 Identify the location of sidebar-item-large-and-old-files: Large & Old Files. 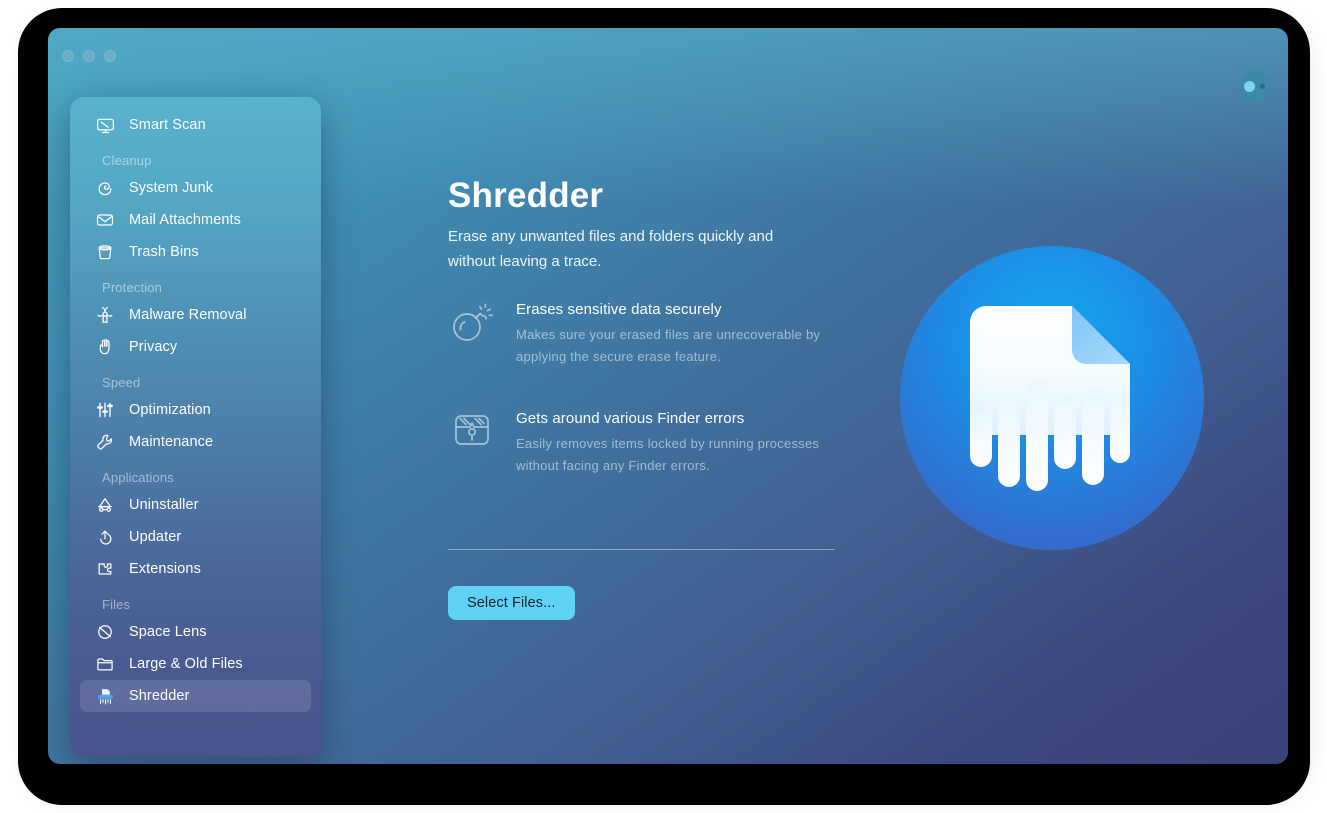
(195, 664).